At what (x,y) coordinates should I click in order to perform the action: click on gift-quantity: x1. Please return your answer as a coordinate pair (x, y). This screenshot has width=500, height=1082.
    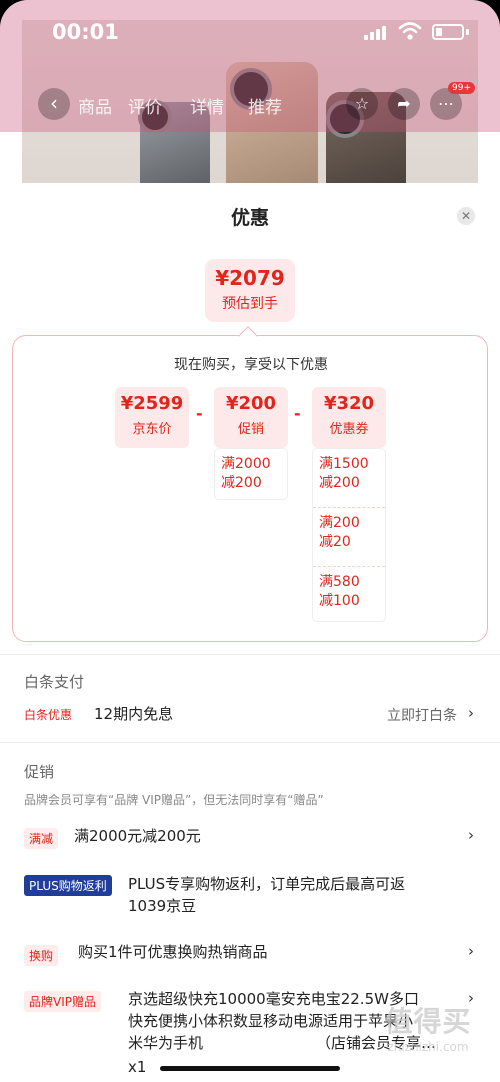
    Looking at the image, I should click on (137, 1067).